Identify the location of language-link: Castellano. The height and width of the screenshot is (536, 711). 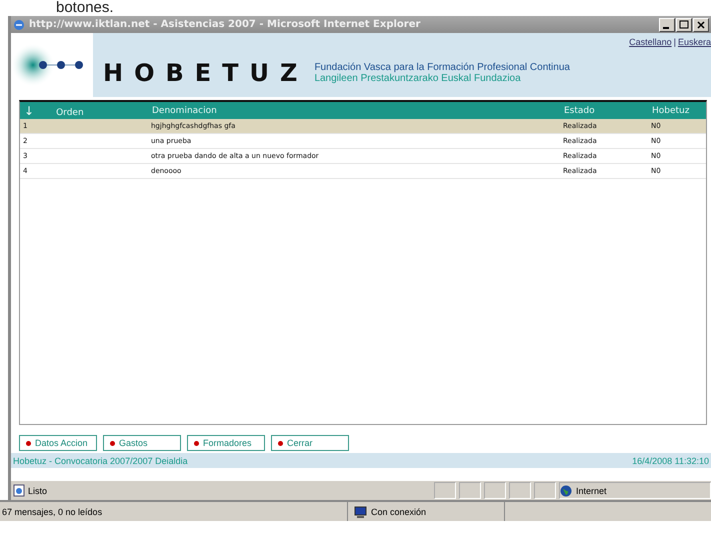
(650, 42).